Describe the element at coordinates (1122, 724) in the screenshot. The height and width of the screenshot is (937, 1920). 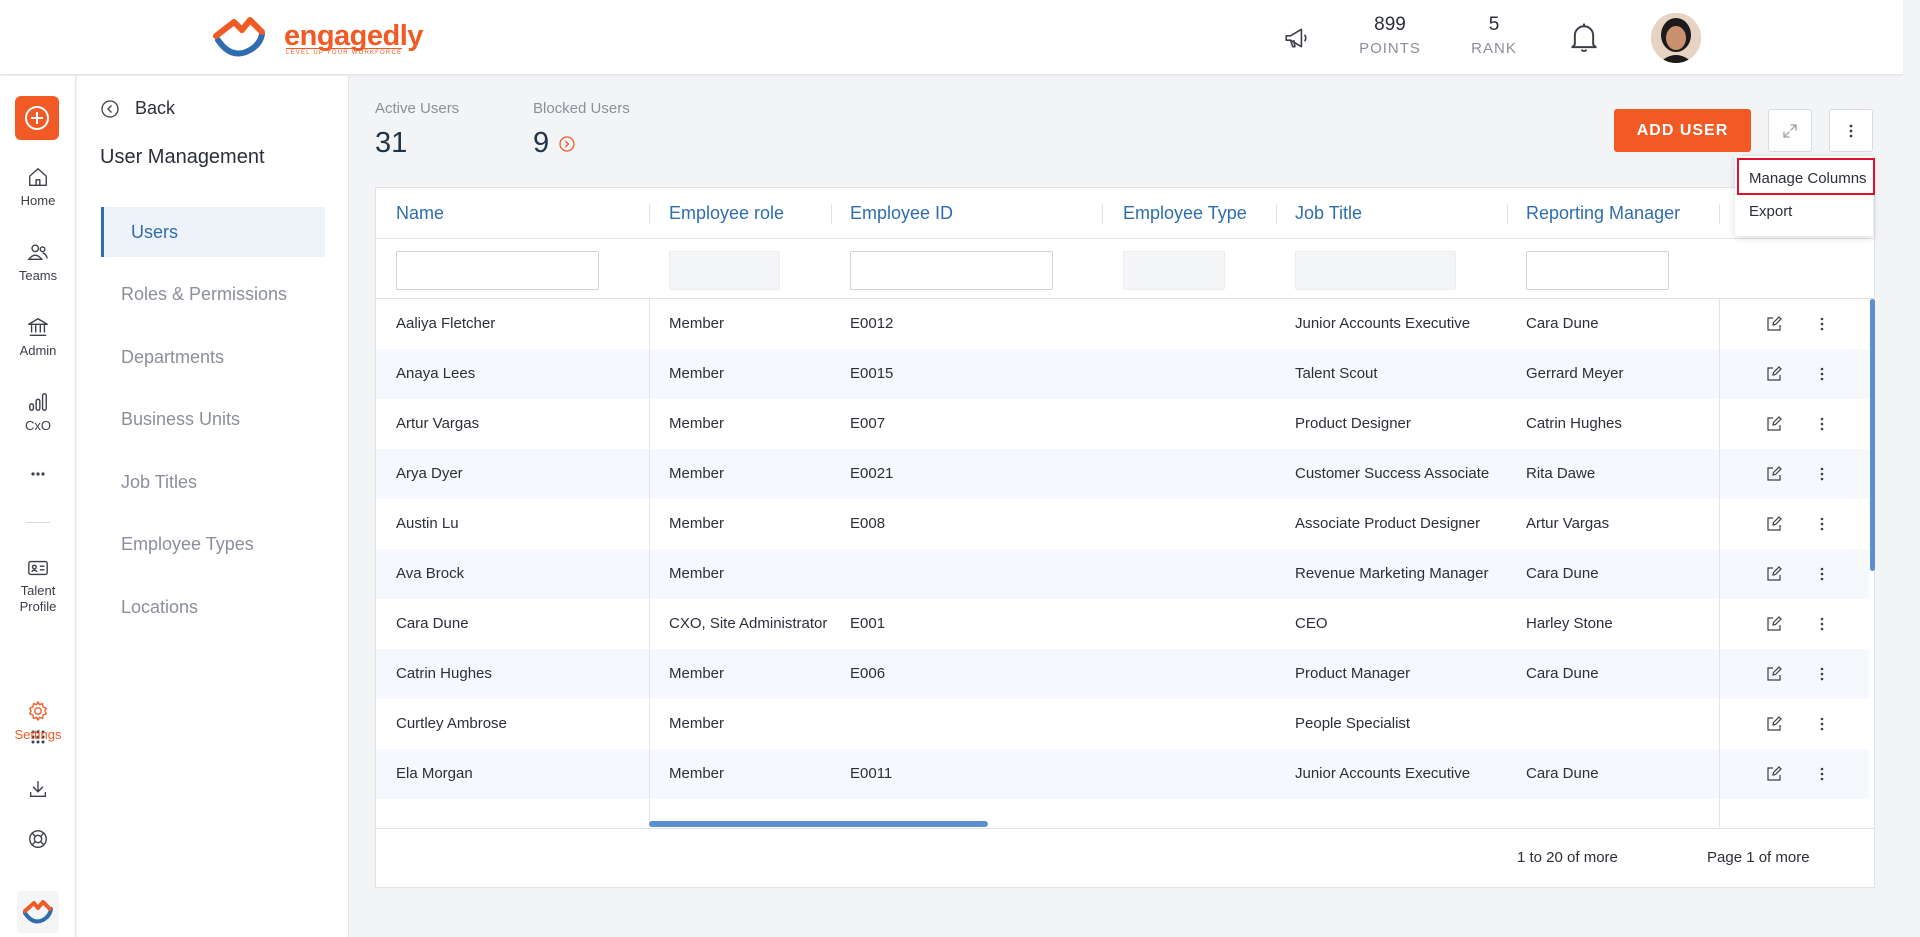
I see `table-row: Curtley Ambrose Member People Specialist` at that location.